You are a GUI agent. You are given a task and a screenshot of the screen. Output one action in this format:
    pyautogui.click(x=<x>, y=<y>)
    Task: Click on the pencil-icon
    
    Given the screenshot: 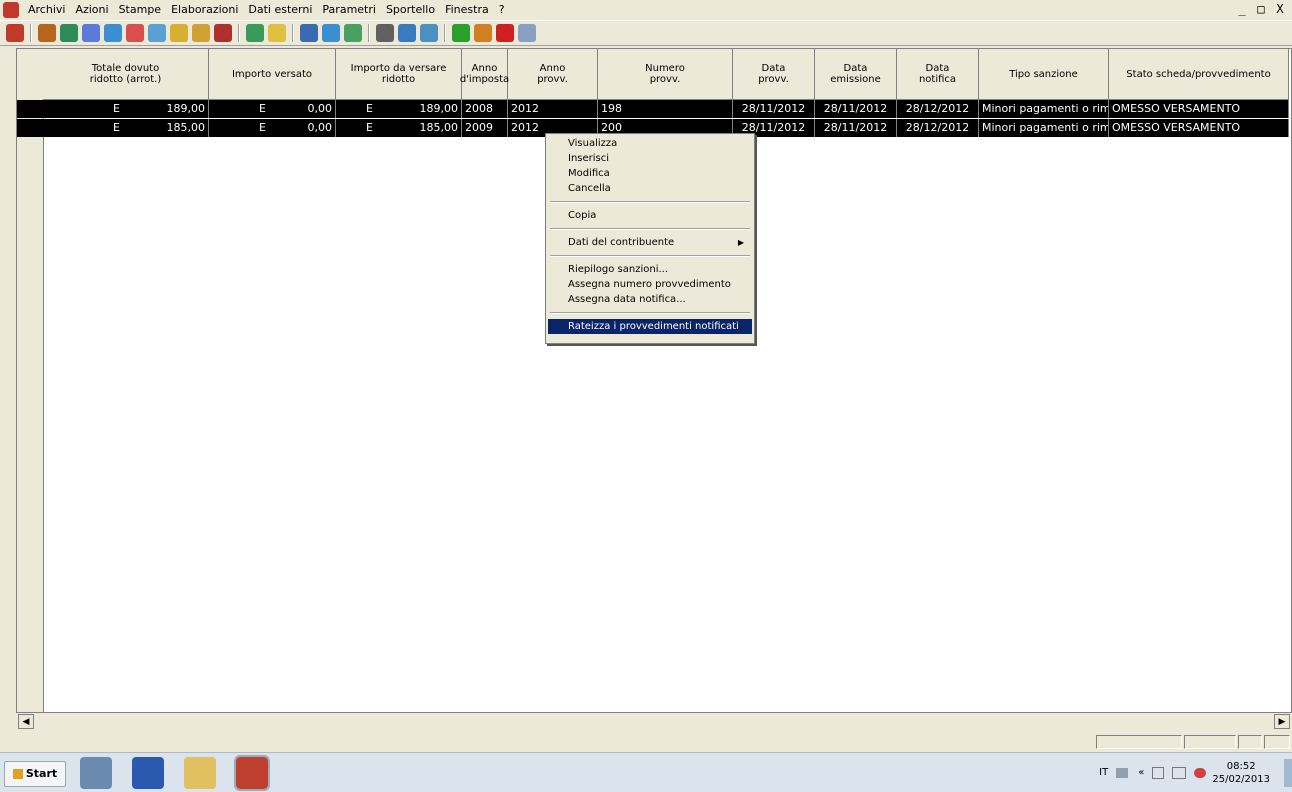 What is the action you would take?
    pyautogui.click(x=483, y=33)
    